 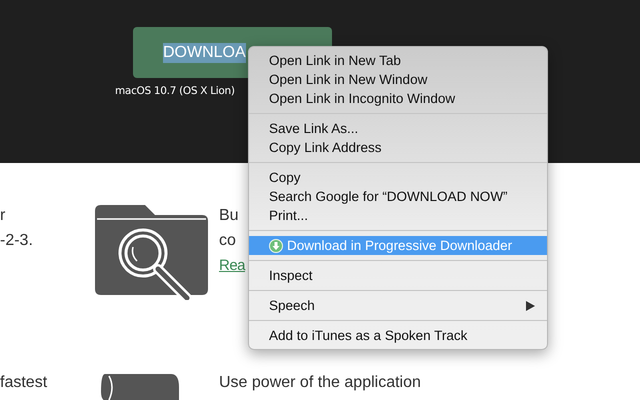 I want to click on folder-search-icon, so click(x=151, y=252).